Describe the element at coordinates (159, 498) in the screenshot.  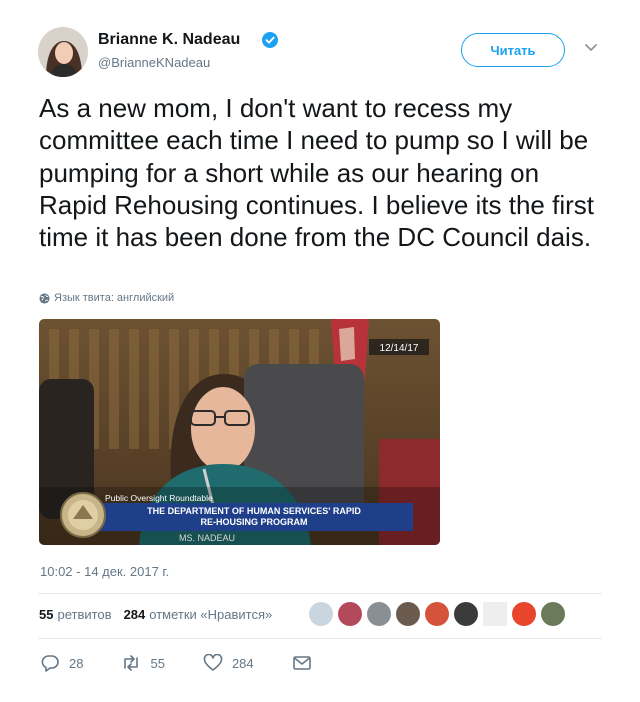
I see `video-program-label: Public Oversight Roundtable` at that location.